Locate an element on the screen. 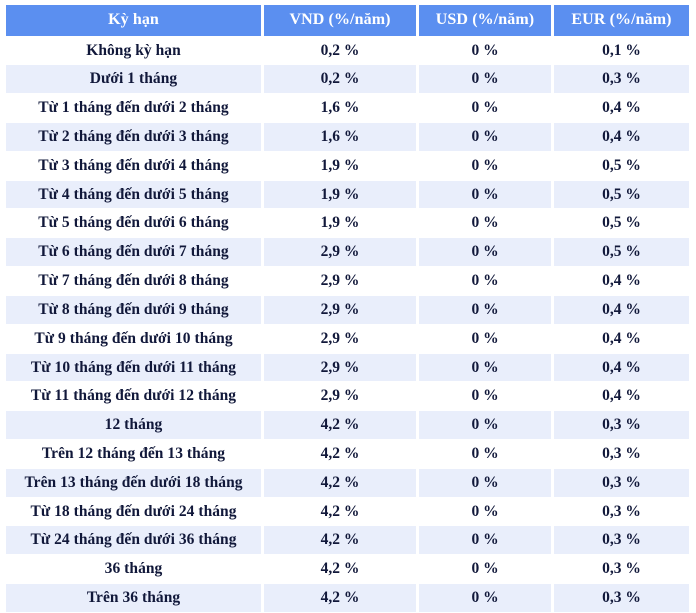 The height and width of the screenshot is (613, 696). table-row: Từ 5 tháng đến dưới 6 tháng 1,9 % 0 % 0,5 % is located at coordinates (347, 223).